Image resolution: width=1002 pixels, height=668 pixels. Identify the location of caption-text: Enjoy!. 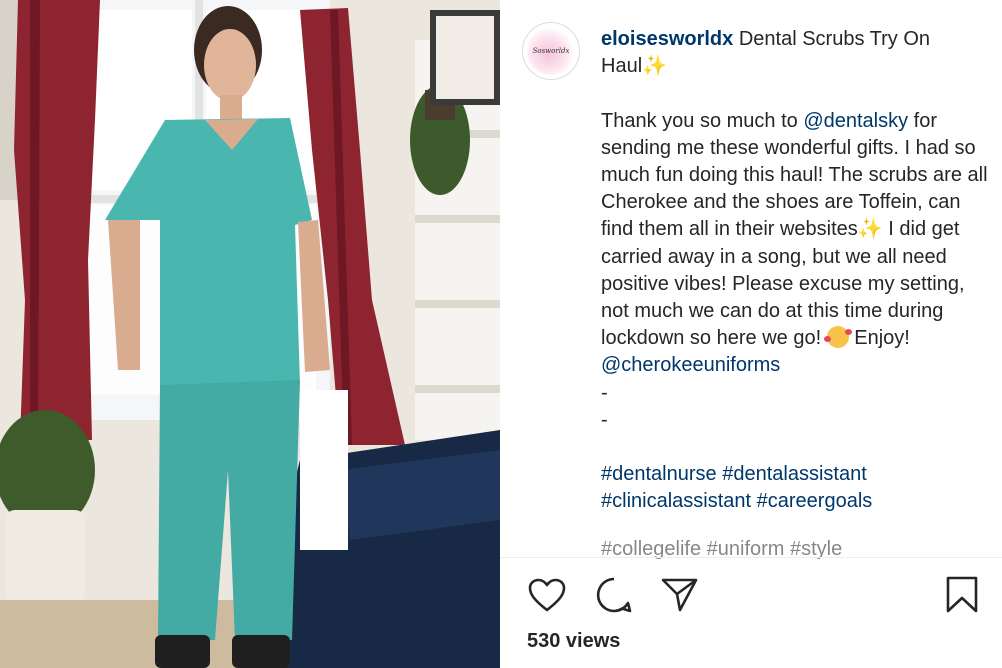
(879, 338).